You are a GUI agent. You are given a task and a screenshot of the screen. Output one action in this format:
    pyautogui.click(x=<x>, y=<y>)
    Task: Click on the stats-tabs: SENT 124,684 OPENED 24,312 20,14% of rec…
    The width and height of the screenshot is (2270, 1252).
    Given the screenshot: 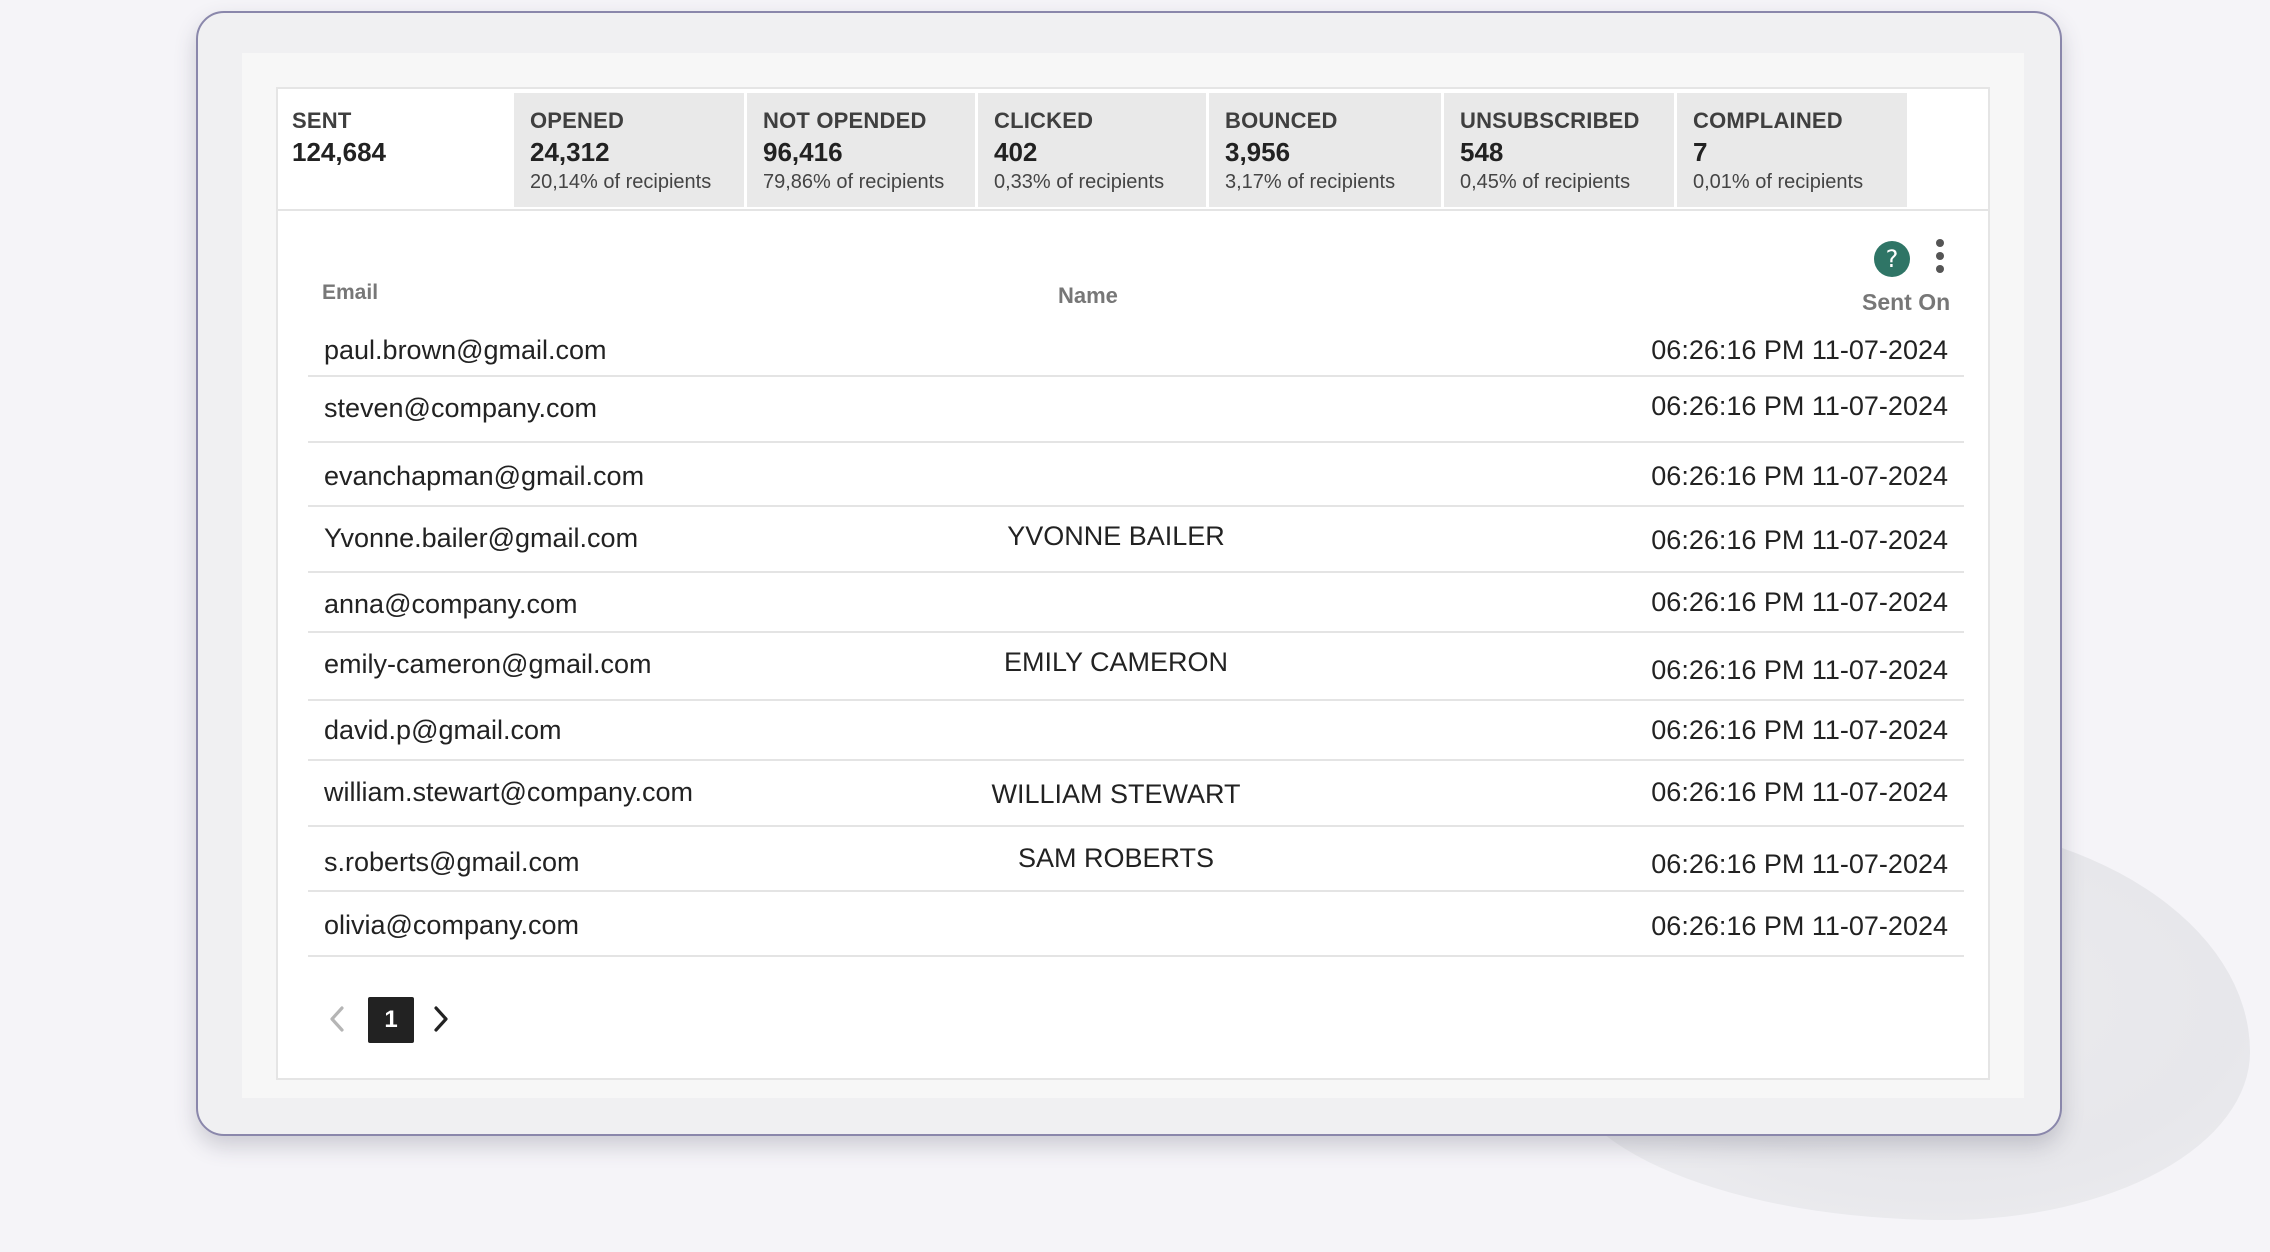 What is the action you would take?
    pyautogui.click(x=1133, y=150)
    